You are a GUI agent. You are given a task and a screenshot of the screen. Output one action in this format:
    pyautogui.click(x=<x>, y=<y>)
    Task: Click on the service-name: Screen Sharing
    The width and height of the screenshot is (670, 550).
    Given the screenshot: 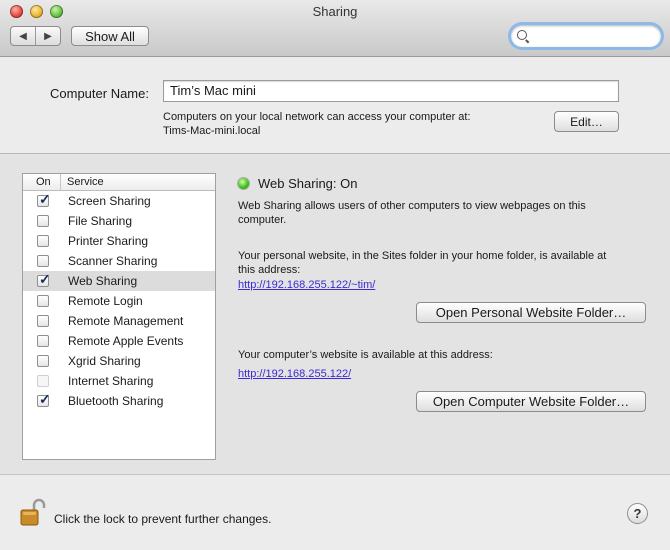 What is the action you would take?
    pyautogui.click(x=109, y=201)
    